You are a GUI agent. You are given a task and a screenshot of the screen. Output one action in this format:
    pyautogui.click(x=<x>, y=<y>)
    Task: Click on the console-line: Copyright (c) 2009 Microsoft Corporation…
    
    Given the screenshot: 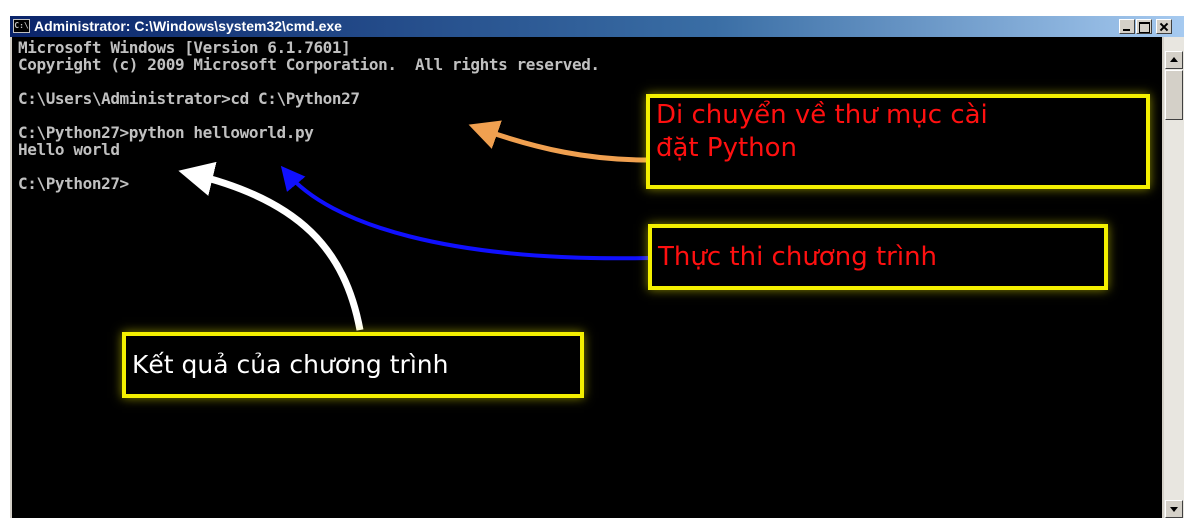 What is the action you would take?
    pyautogui.click(x=309, y=64)
    